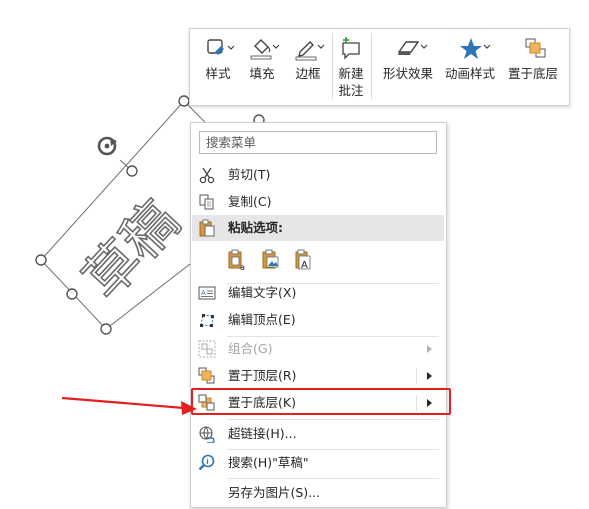  What do you see at coordinates (207, 349) in the screenshot?
I see `group-icon` at bounding box center [207, 349].